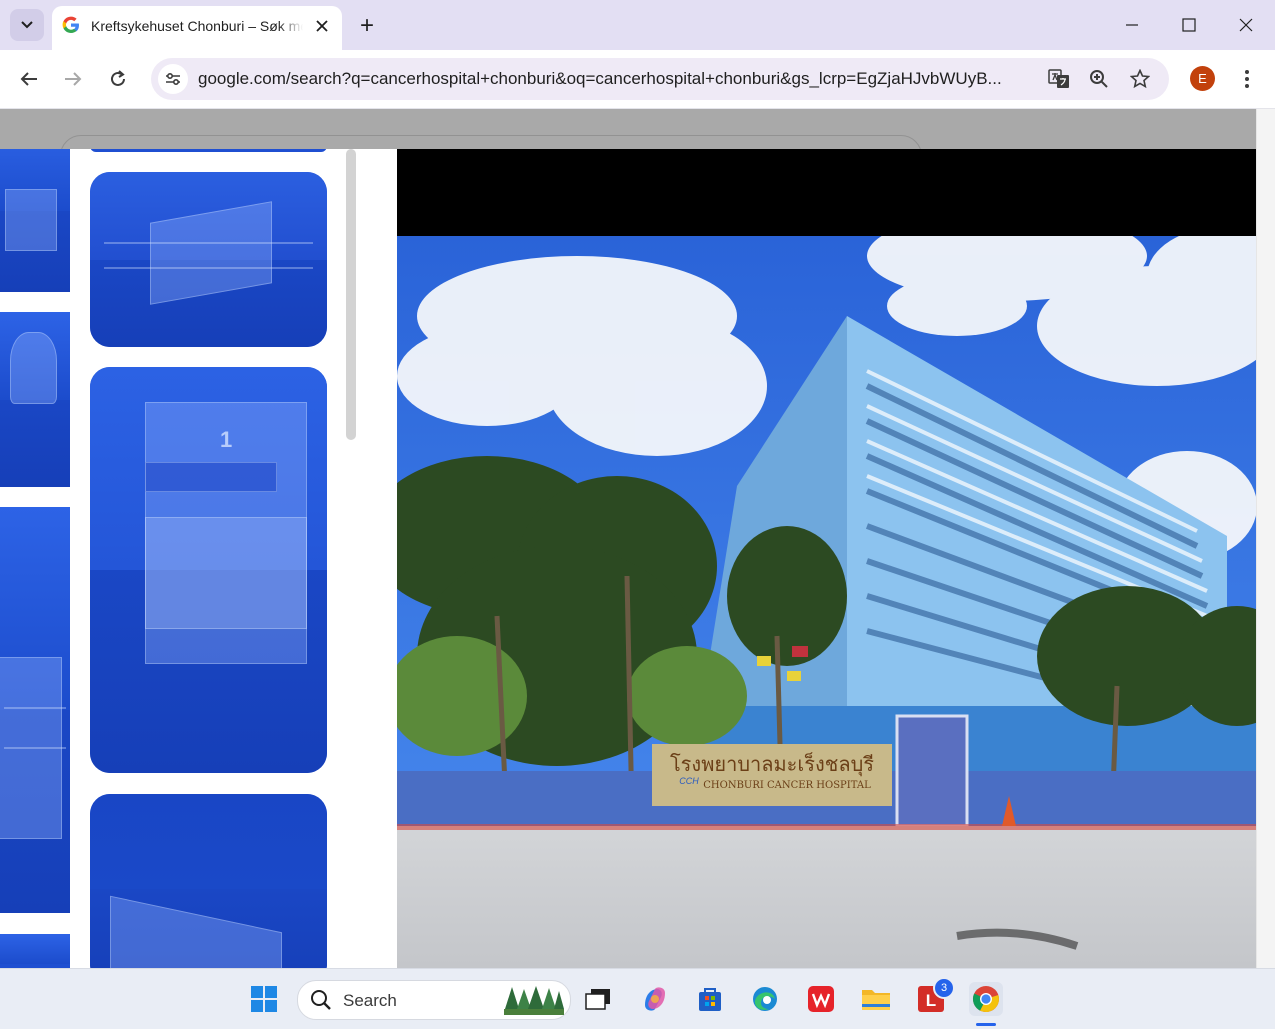  I want to click on zoom-button, so click(1099, 79).